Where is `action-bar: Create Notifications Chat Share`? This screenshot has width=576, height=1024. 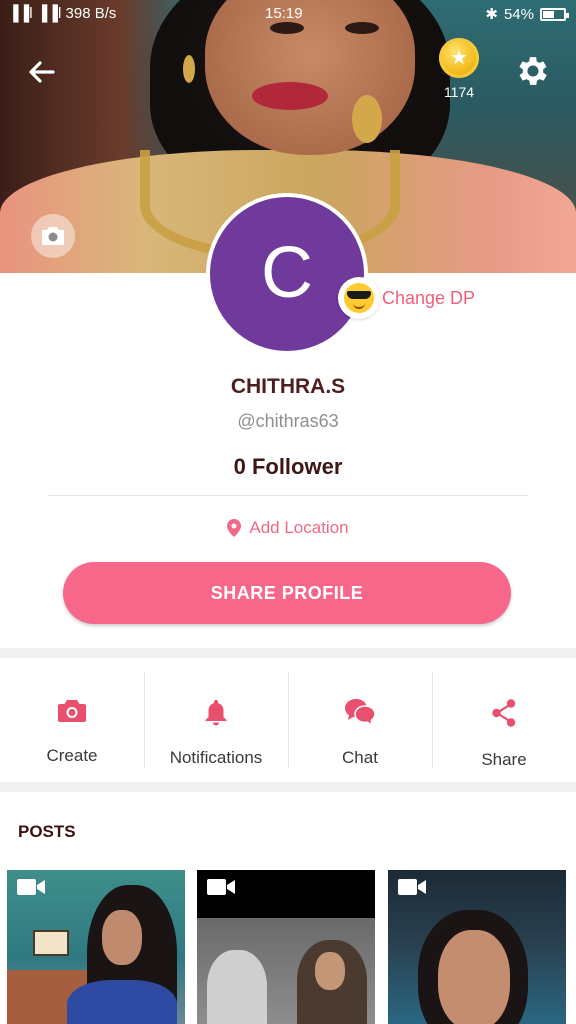 action-bar: Create Notifications Chat Share is located at coordinates (288, 720).